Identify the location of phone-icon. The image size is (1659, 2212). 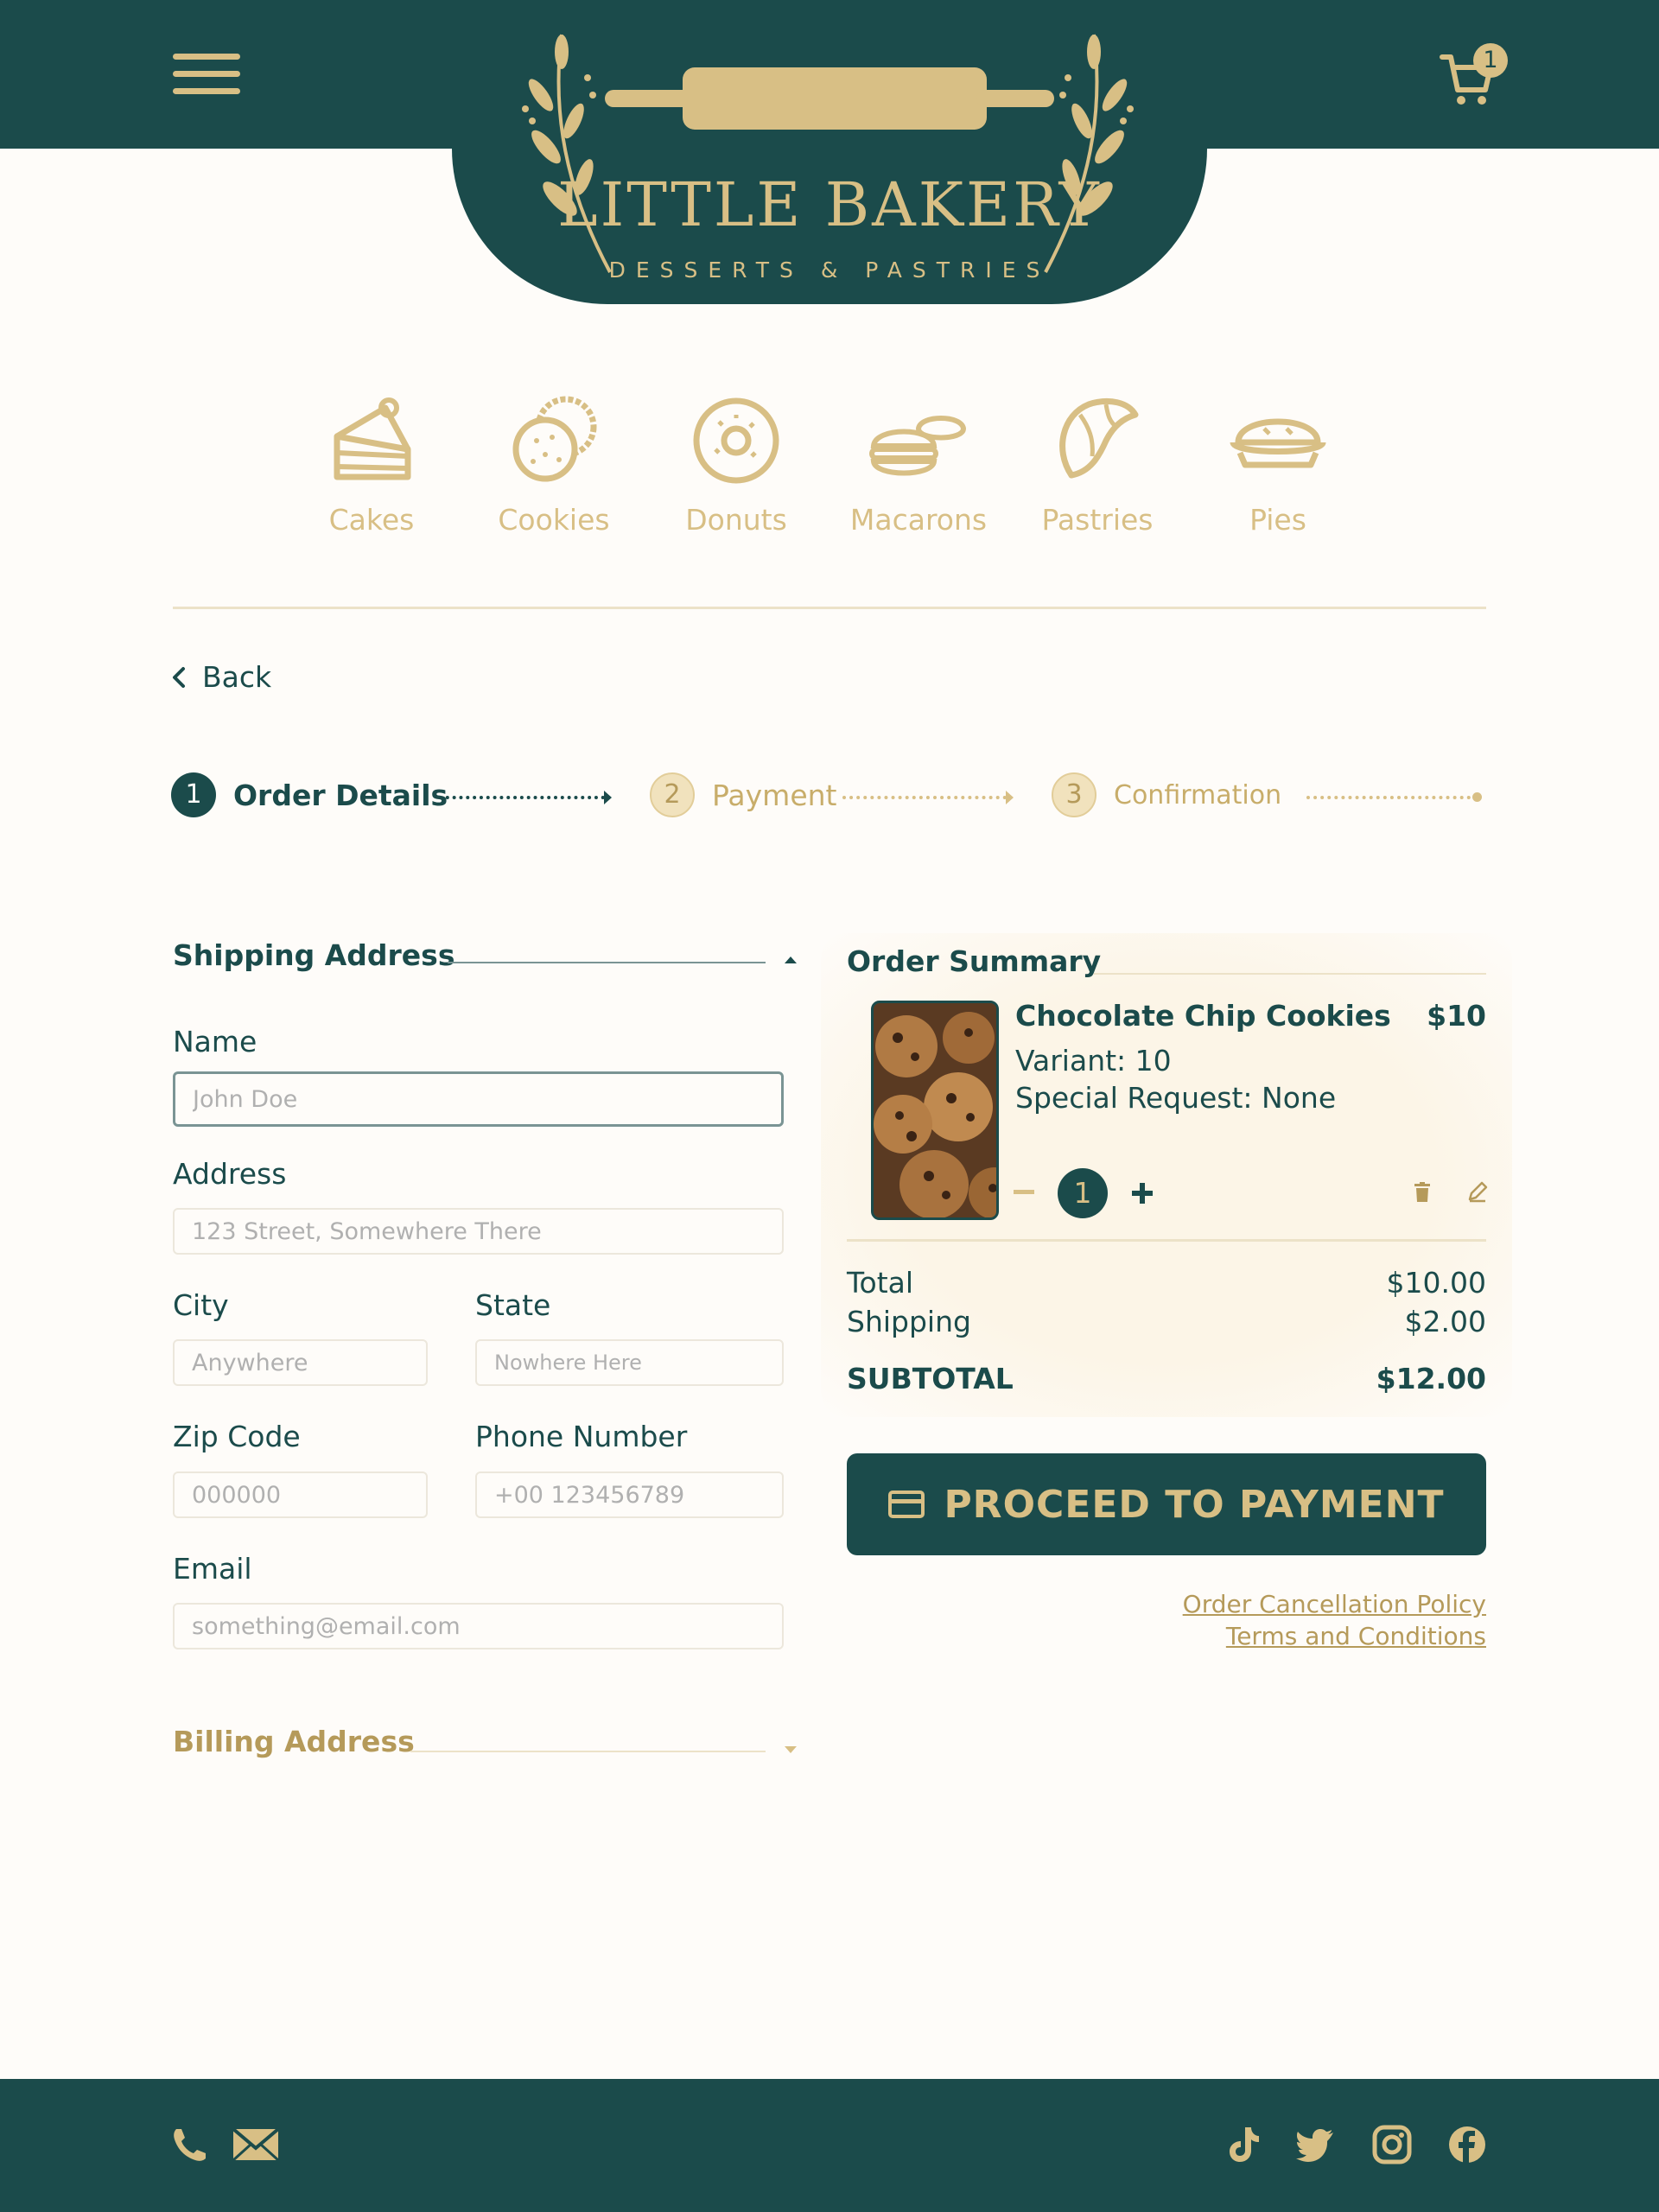
(190, 2144).